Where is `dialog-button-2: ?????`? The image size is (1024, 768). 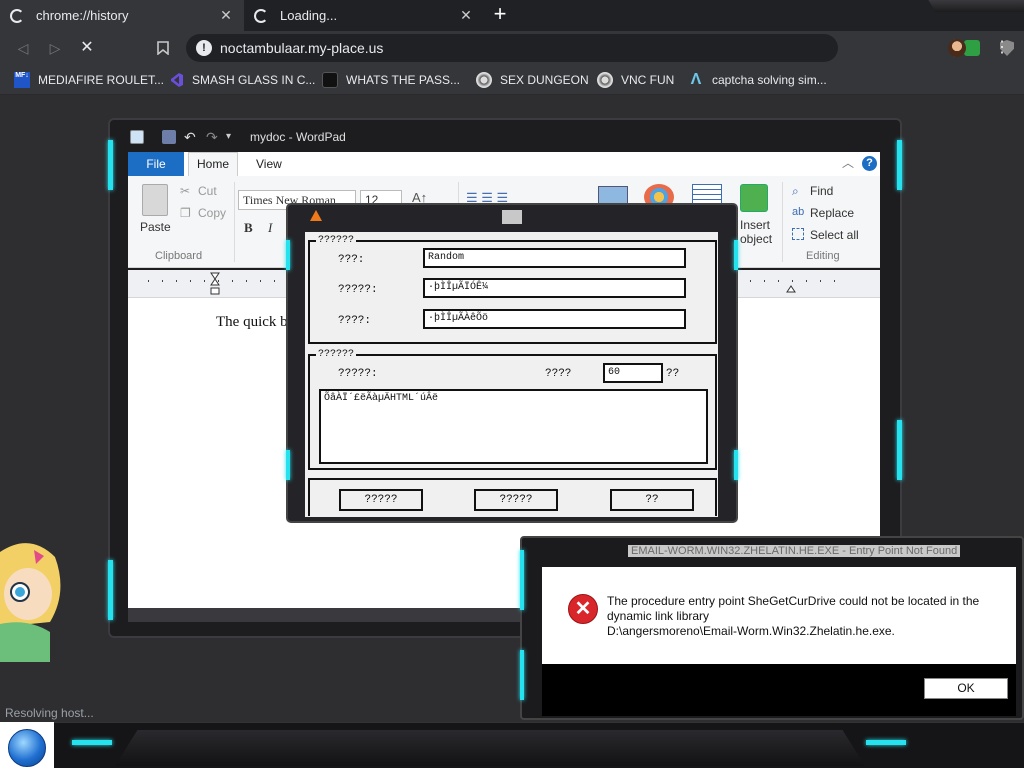
dialog-button-2: ????? is located at coordinates (516, 500).